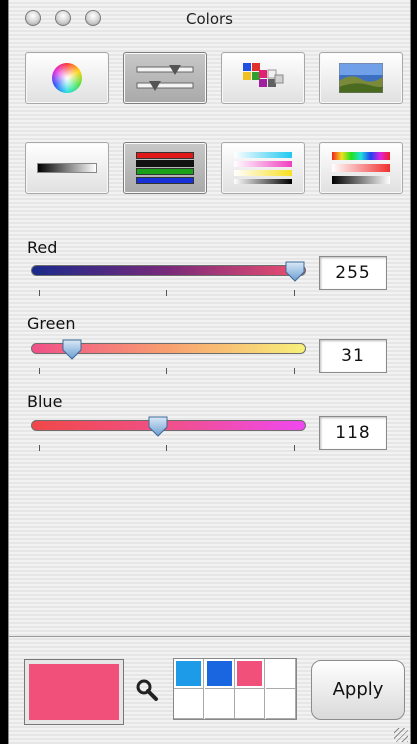 The width and height of the screenshot is (417, 744). I want to click on resize-grip, so click(401, 735).